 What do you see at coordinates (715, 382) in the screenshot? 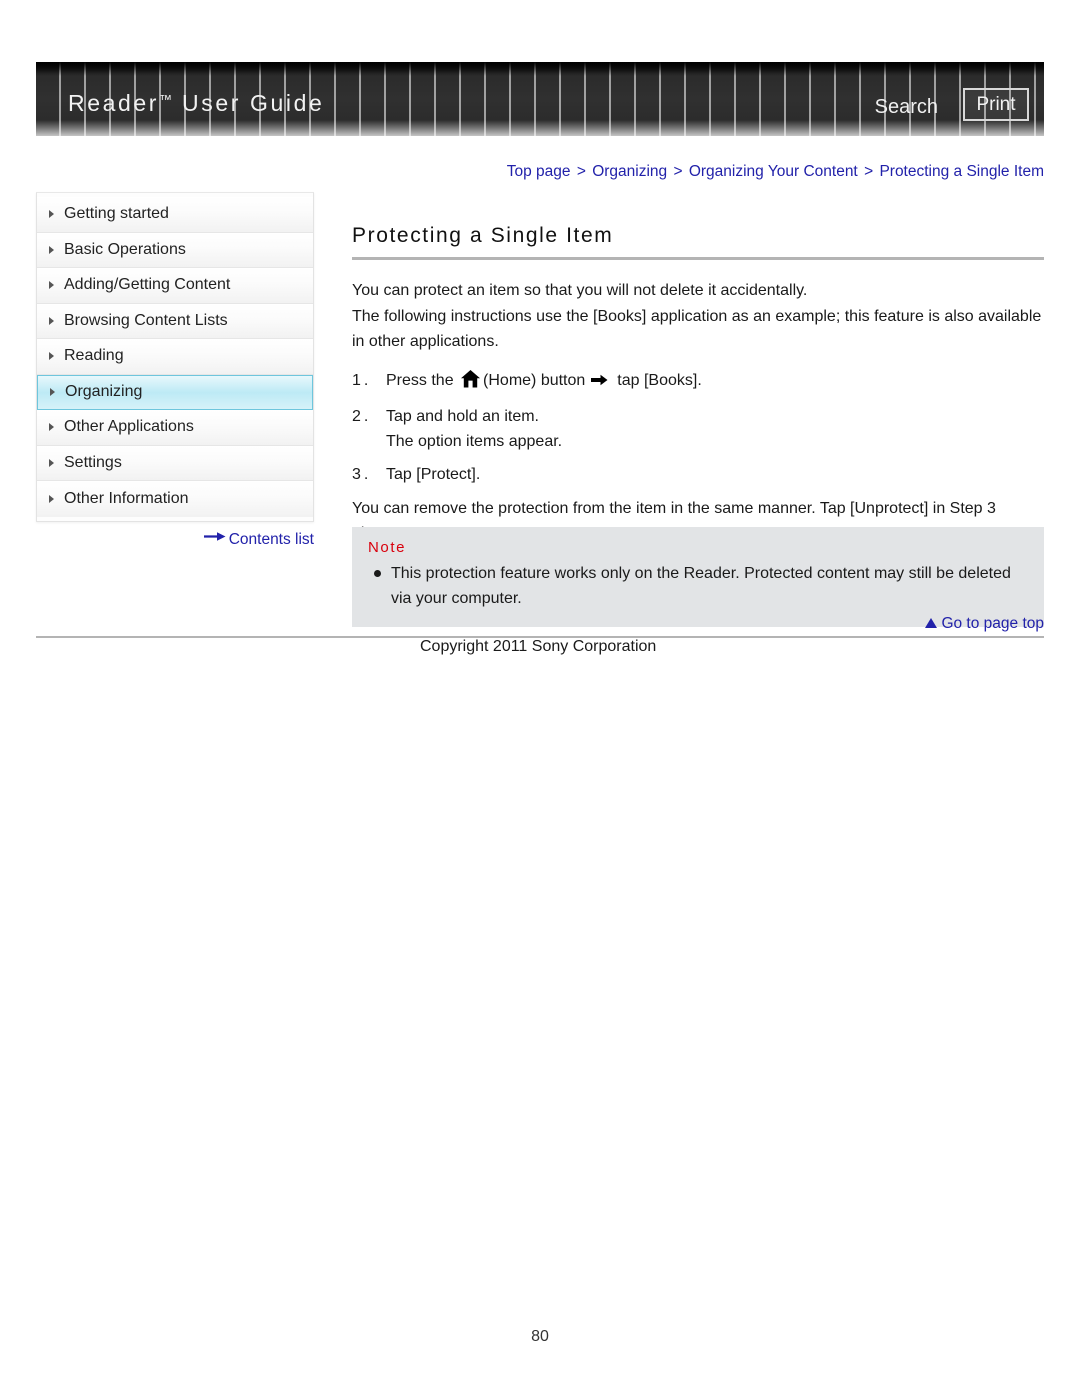
I see `step-body: Press the (Home) button tap [Books].` at bounding box center [715, 382].